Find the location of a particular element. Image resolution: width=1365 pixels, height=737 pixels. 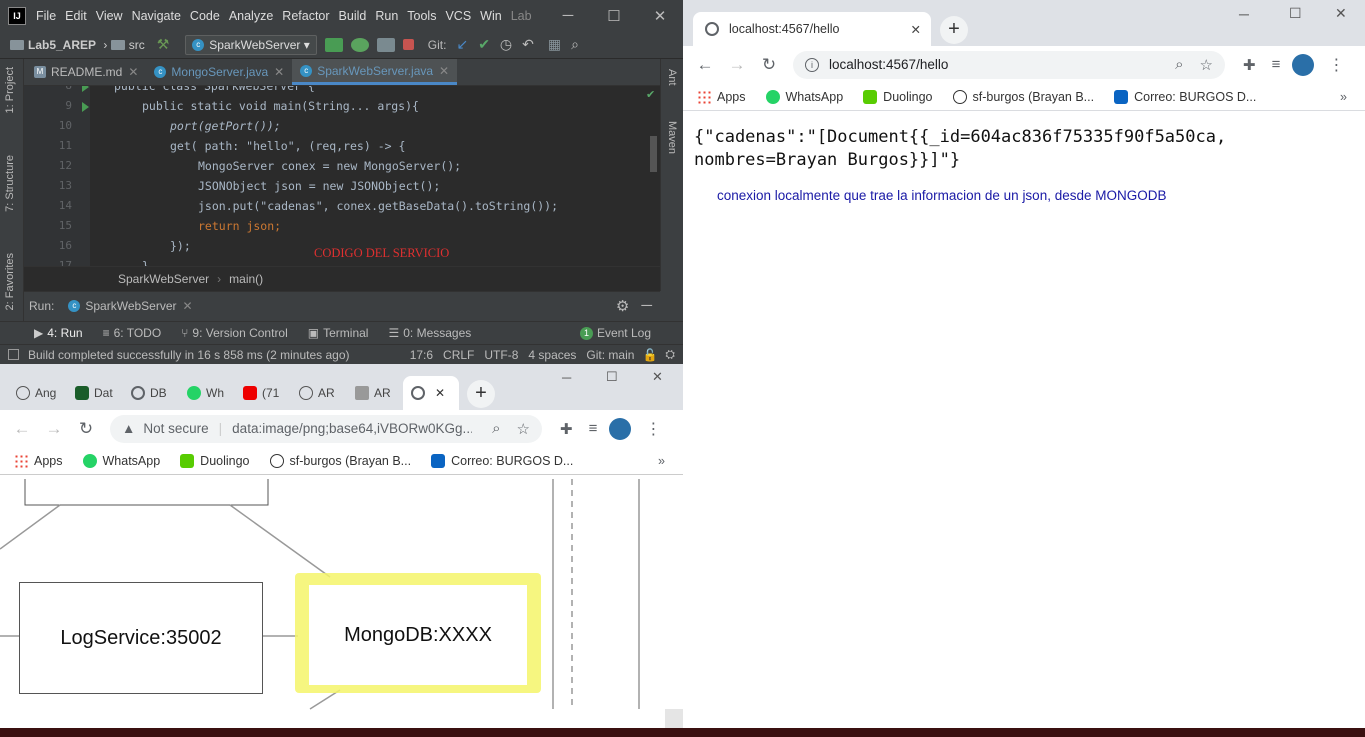

menu-run: Run is located at coordinates (386, 16).